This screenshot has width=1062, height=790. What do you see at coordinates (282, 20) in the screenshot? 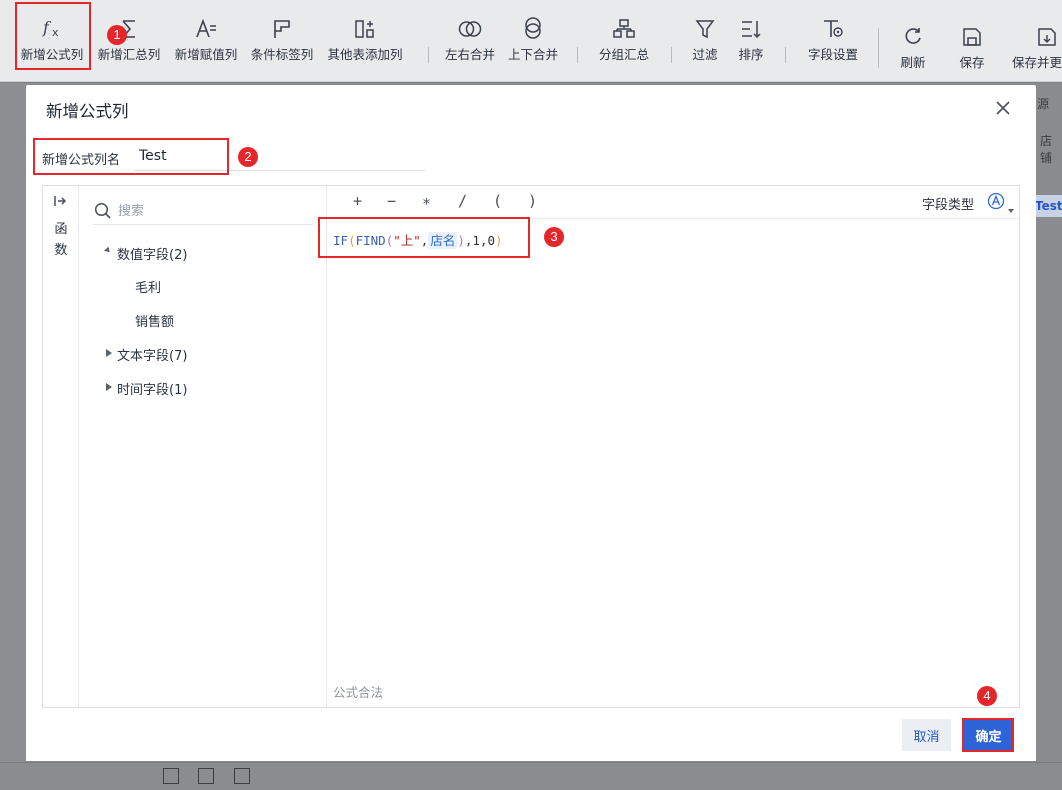
I see `flag-icon` at bounding box center [282, 20].